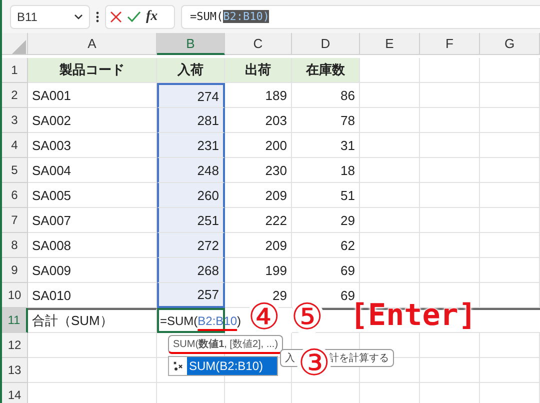 The height and width of the screenshot is (403, 540). I want to click on table-cell: 200, so click(258, 145).